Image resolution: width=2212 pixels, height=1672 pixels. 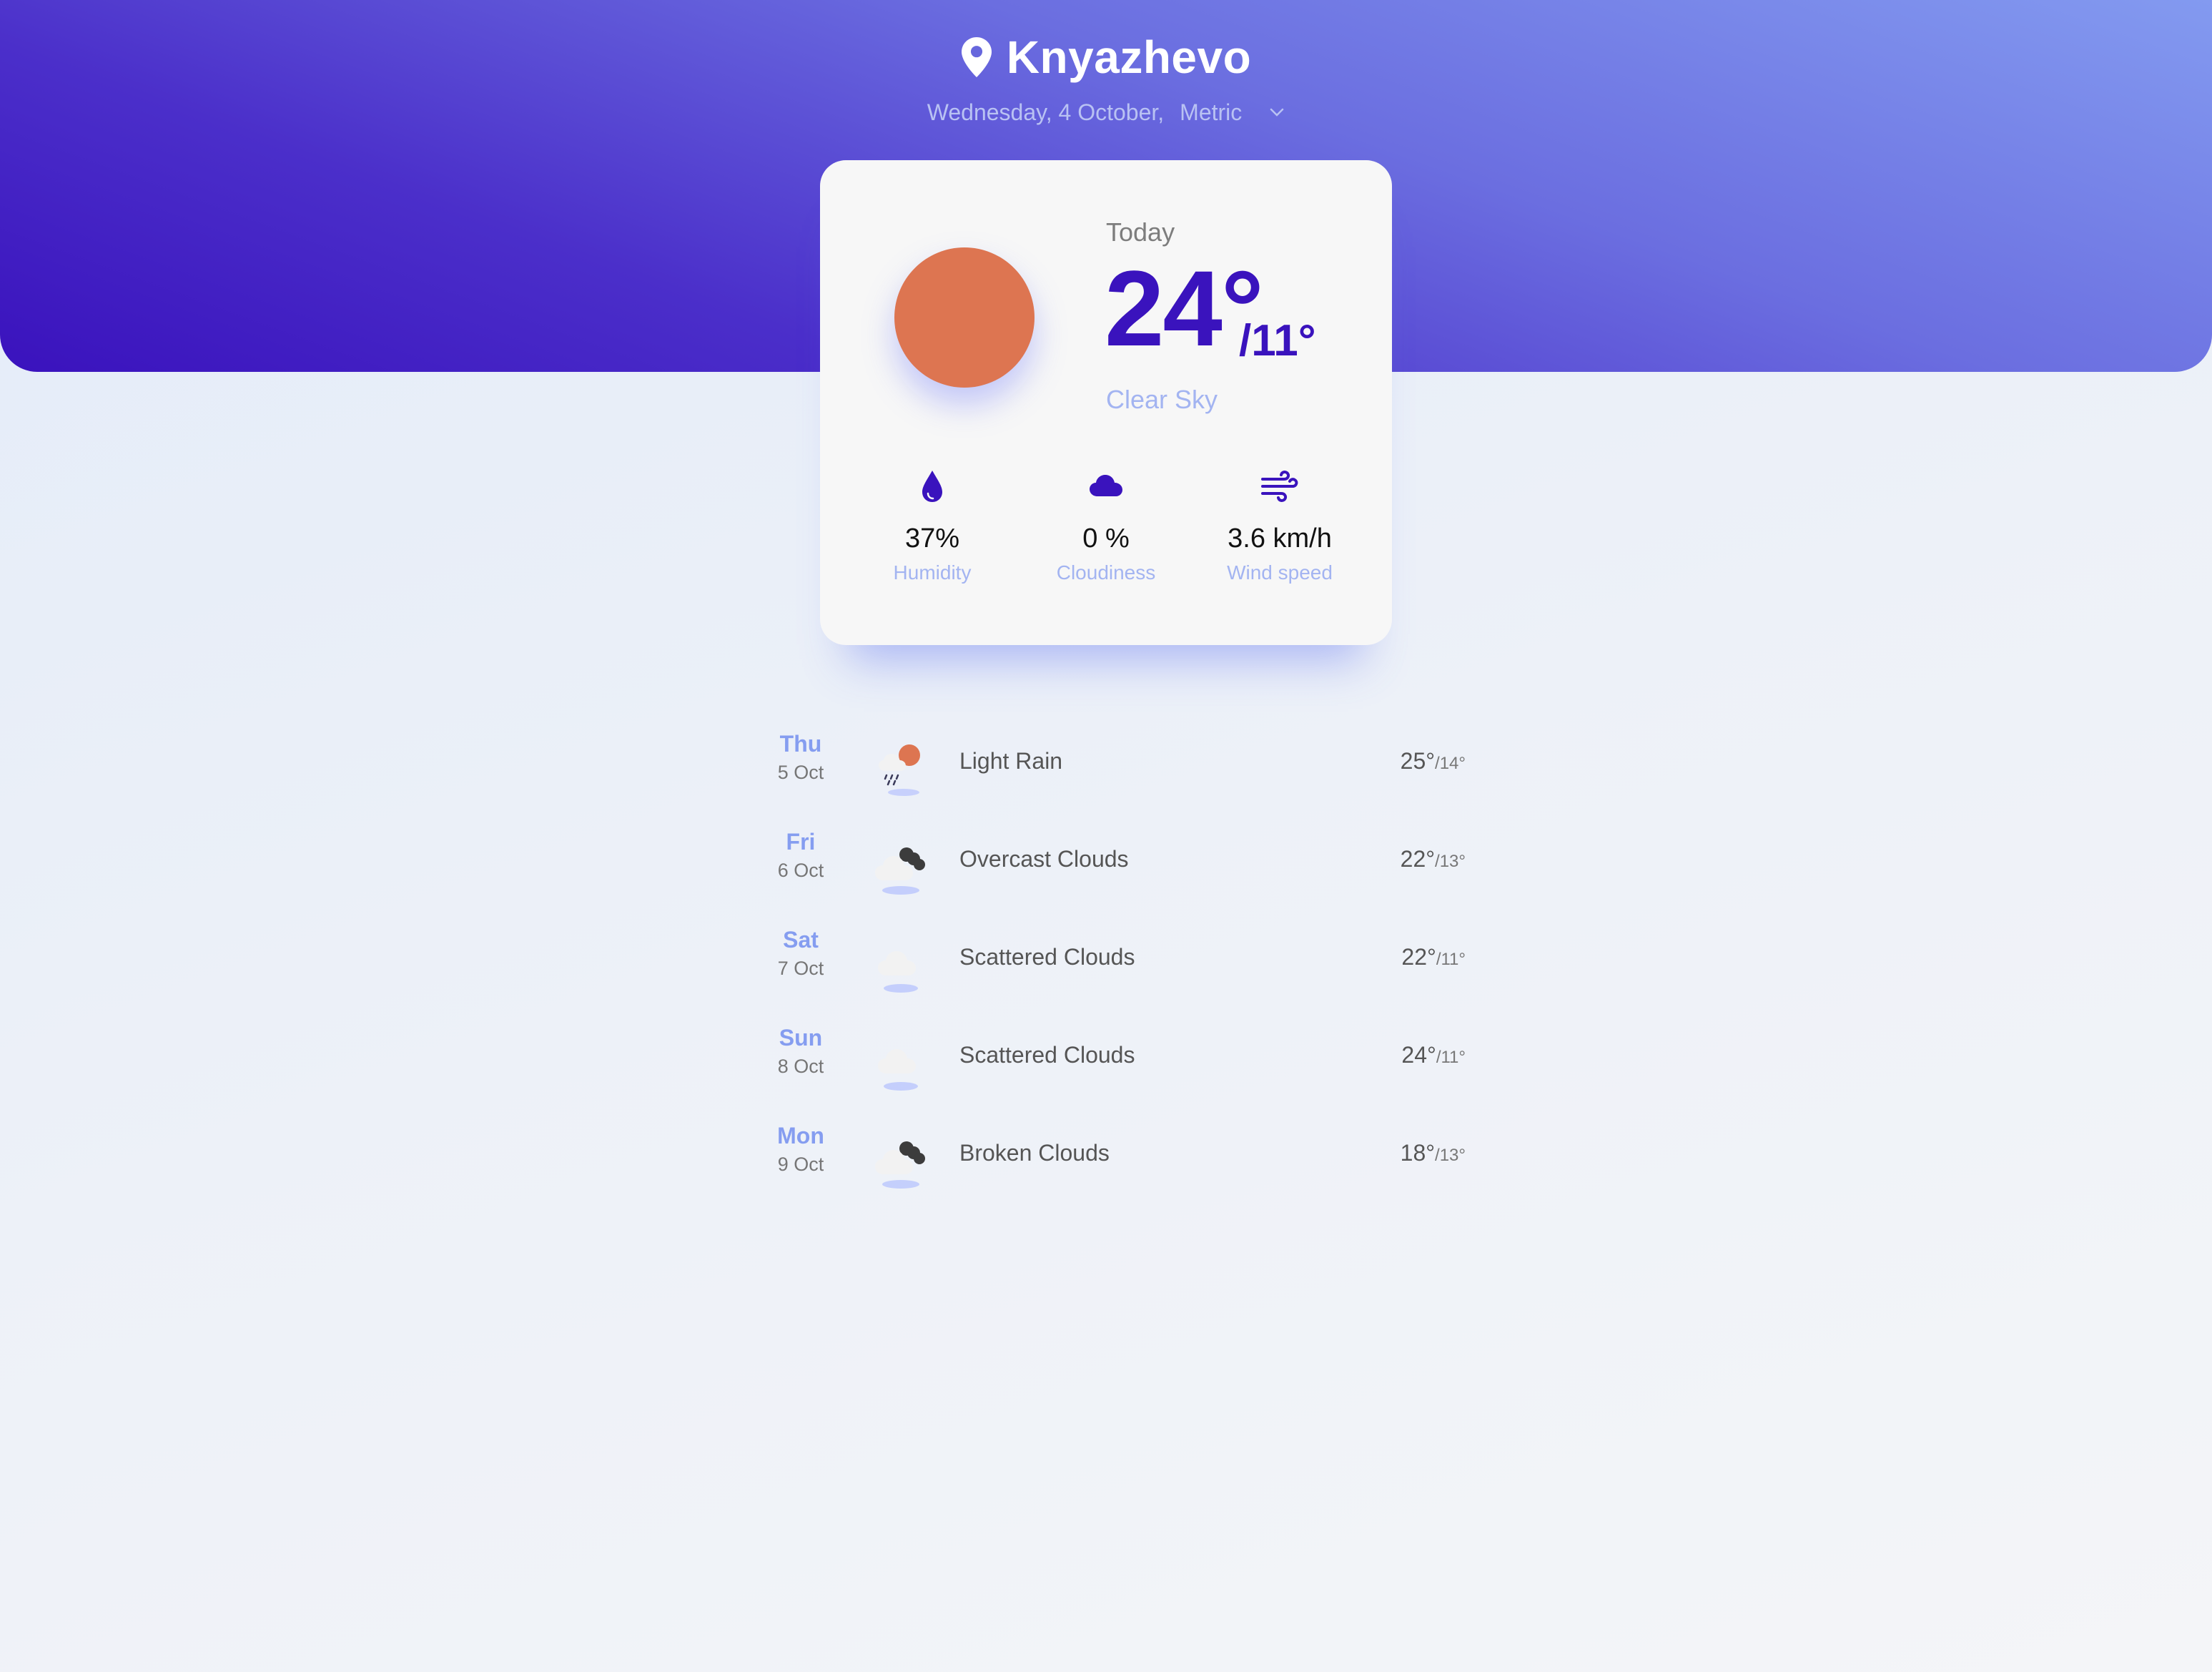 What do you see at coordinates (800, 1164) in the screenshot?
I see `forecast-day-date: 9 Oct` at bounding box center [800, 1164].